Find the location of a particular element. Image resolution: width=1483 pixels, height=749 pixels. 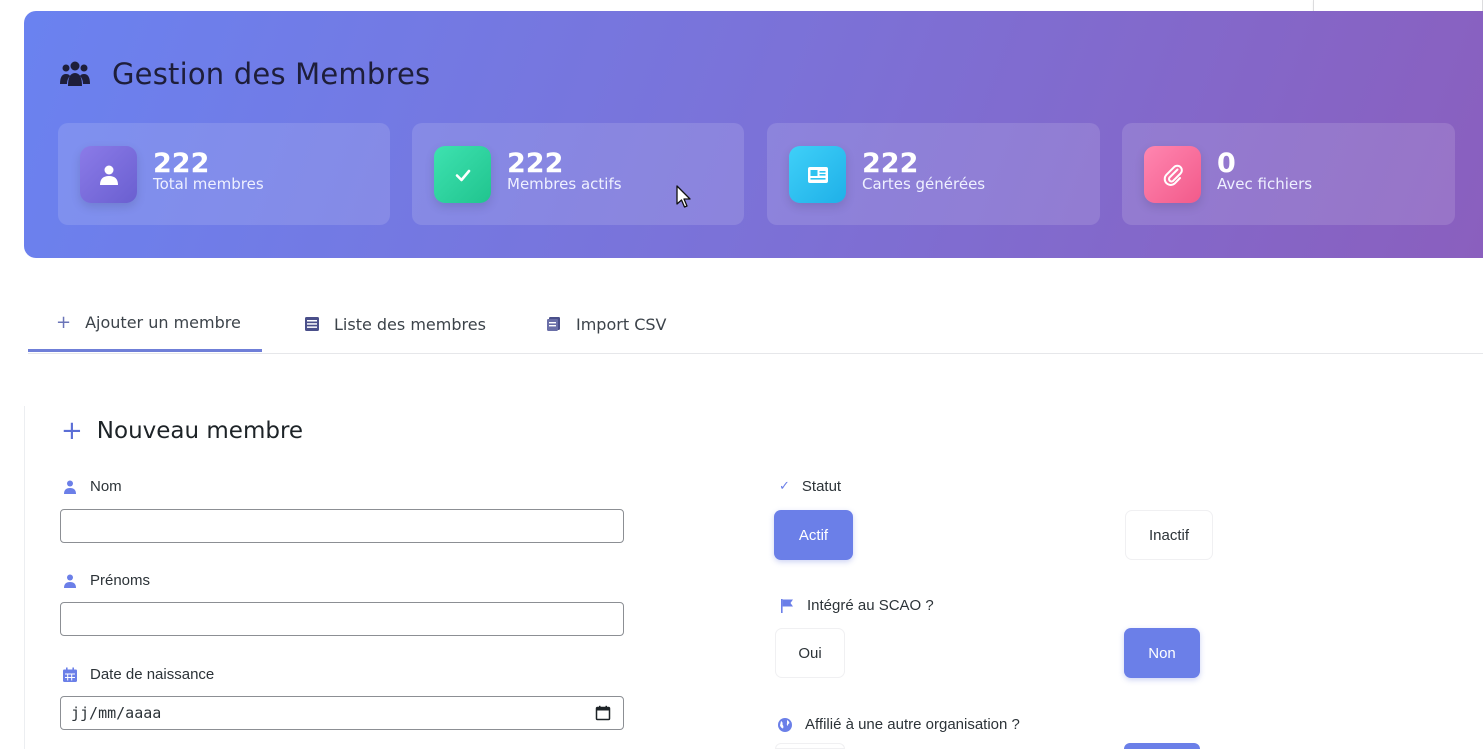

button-label: Inactif is located at coordinates (1169, 535).